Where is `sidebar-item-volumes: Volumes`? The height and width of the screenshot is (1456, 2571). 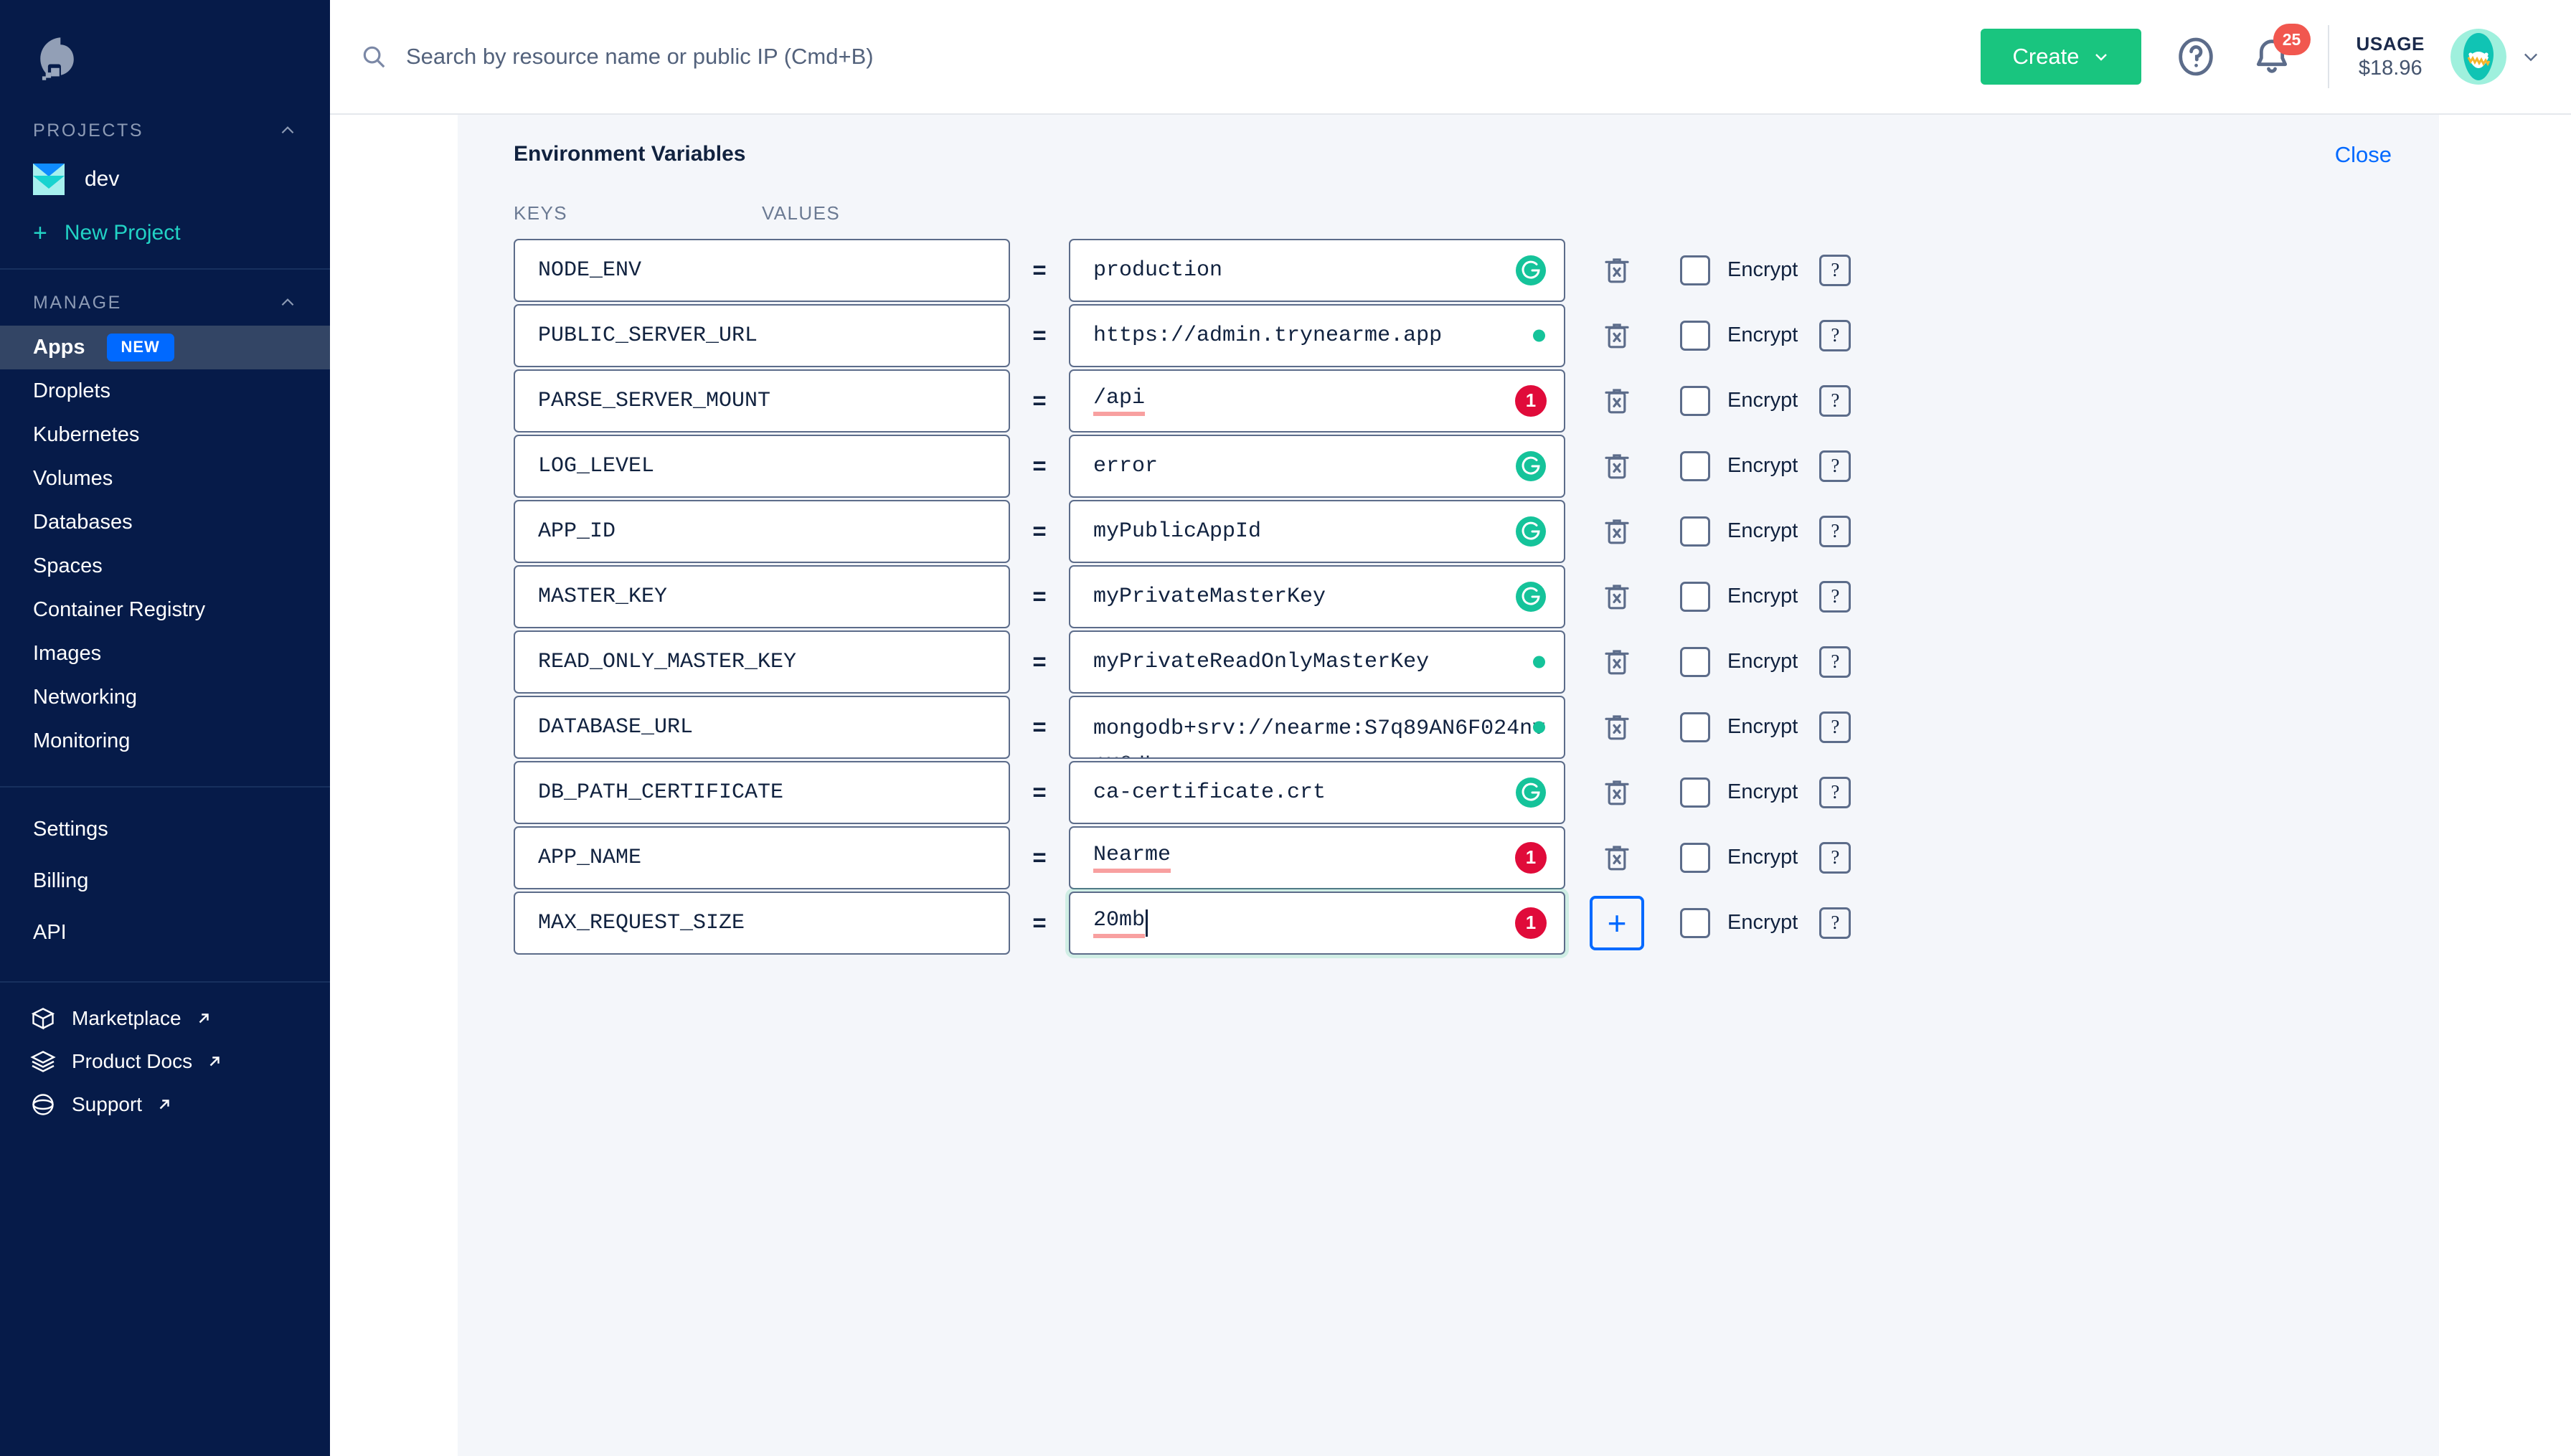 sidebar-item-volumes: Volumes is located at coordinates (165, 479).